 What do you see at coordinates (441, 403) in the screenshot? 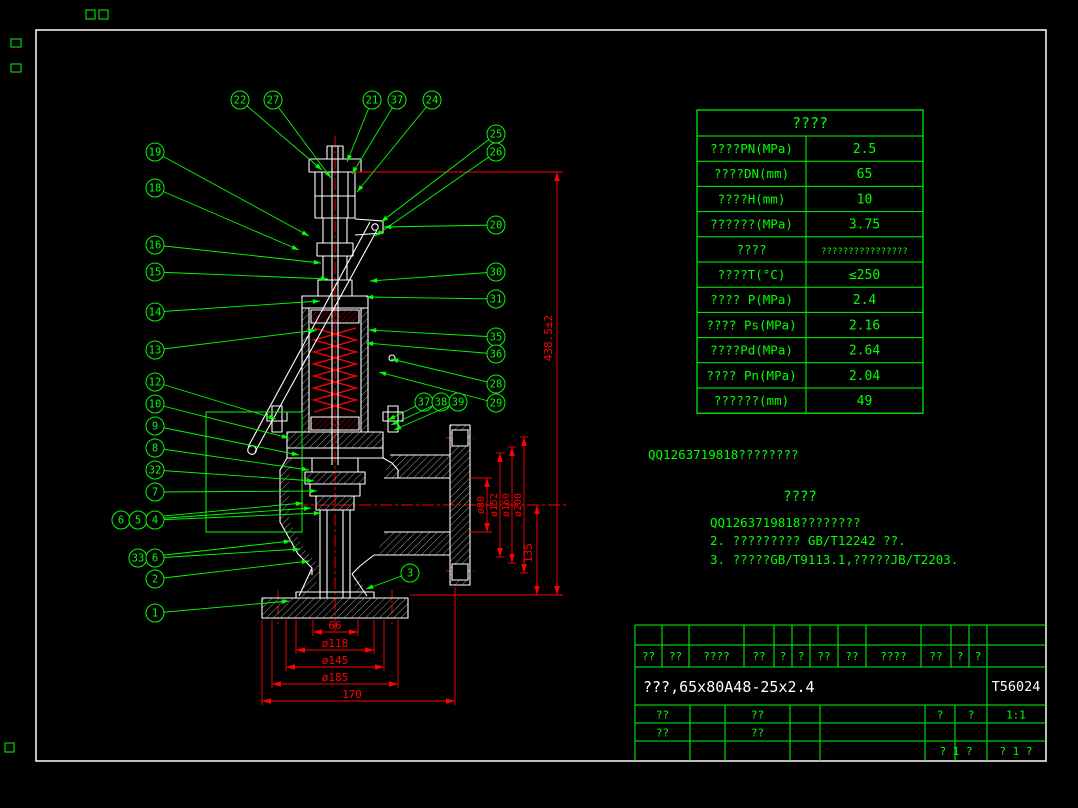
I see `callout-number: 38` at bounding box center [441, 403].